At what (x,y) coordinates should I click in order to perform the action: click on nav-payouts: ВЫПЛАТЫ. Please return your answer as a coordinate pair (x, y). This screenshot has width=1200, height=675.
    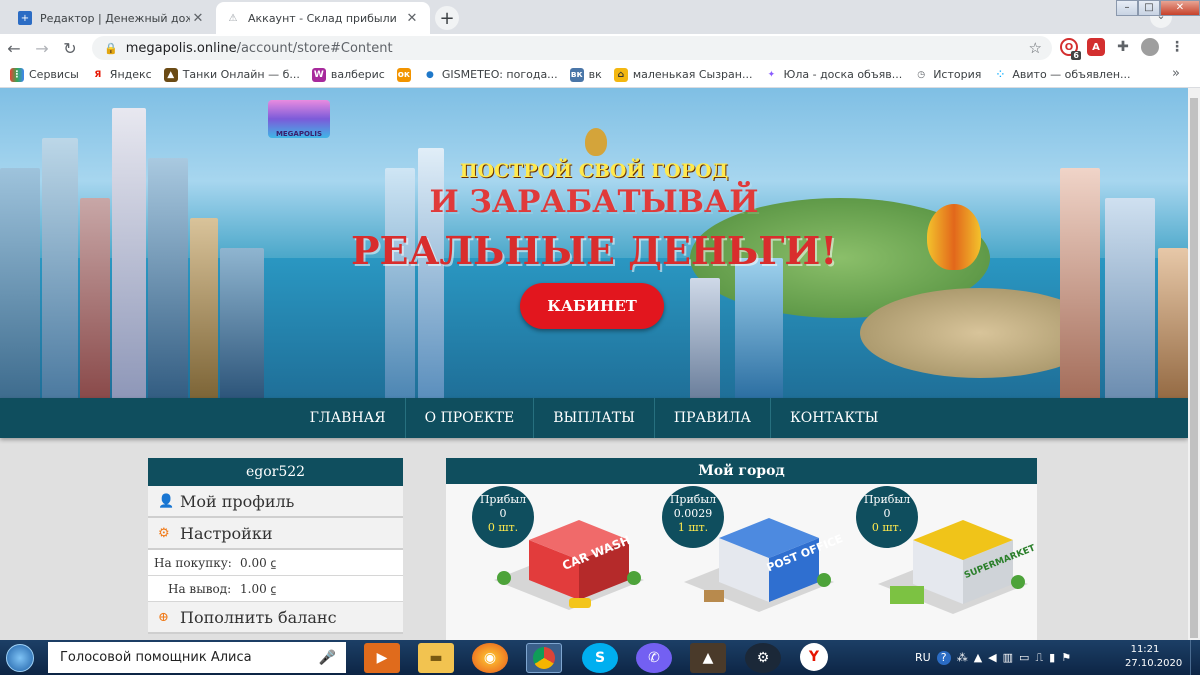
    Looking at the image, I should click on (594, 418).